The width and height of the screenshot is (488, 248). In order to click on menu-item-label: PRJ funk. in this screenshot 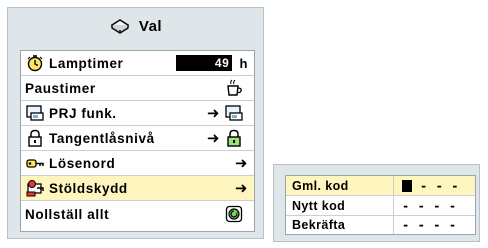, I will do `click(83, 113)`.